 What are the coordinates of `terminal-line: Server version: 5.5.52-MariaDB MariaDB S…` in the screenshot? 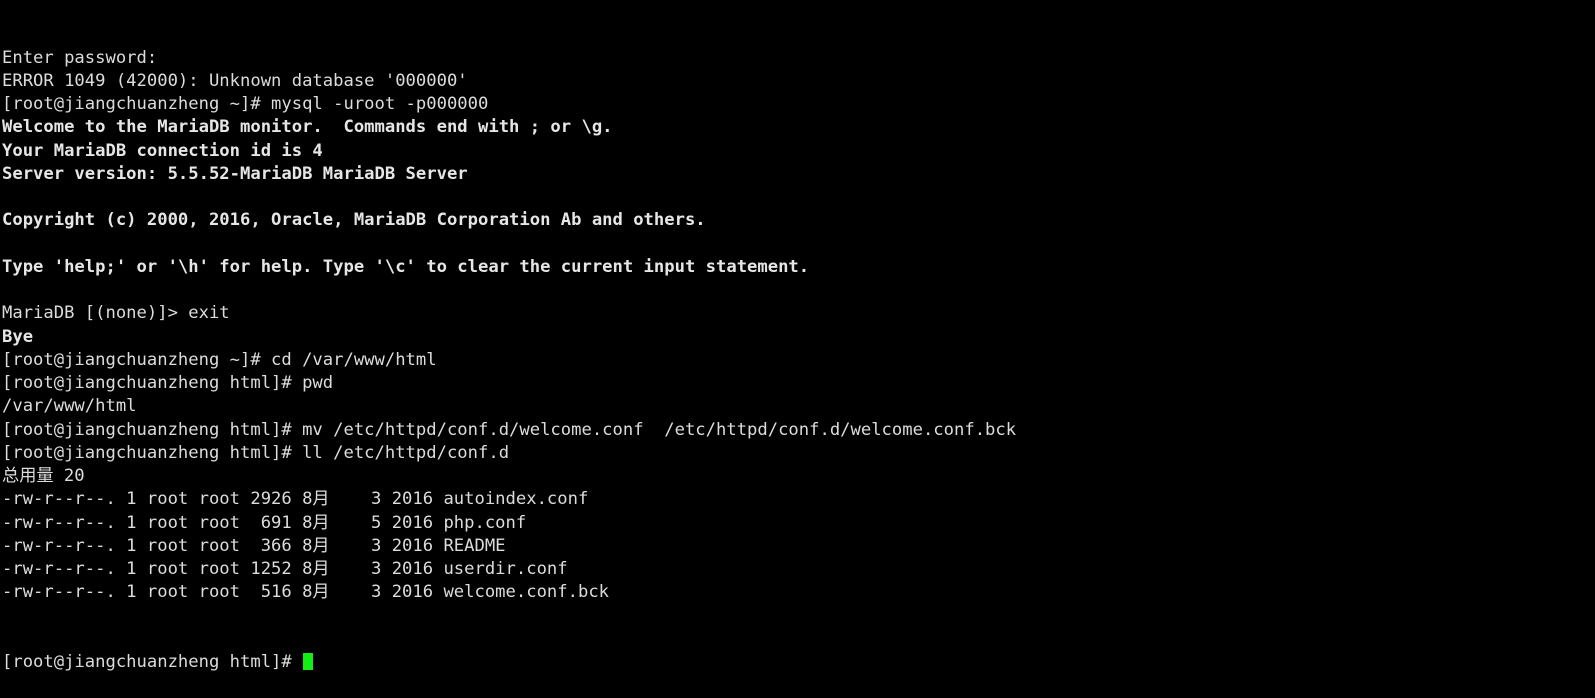 It's located at (235, 173).